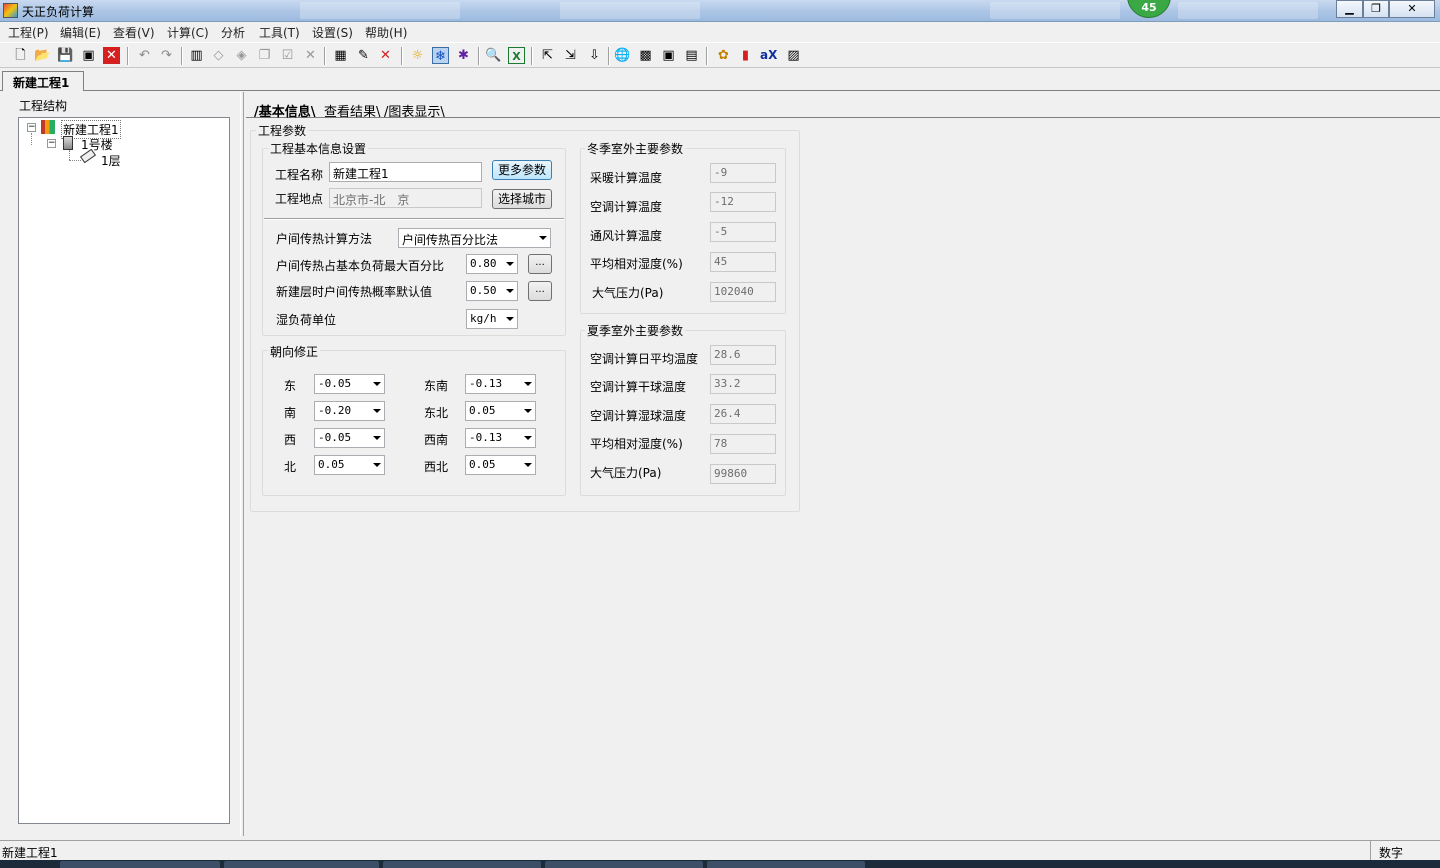 This screenshot has width=1440, height=868. Describe the element at coordinates (482, 410) in the screenshot. I see `orient-northeast-value: 0.05` at that location.